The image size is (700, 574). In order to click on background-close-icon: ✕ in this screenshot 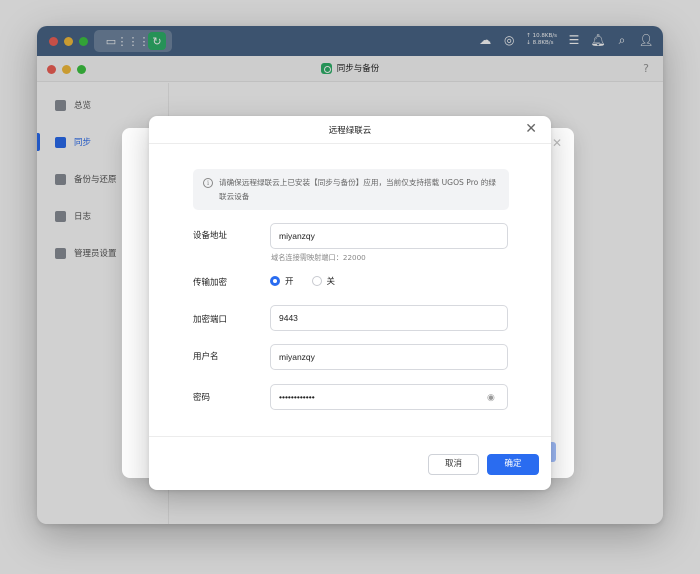, I will do `click(557, 143)`.